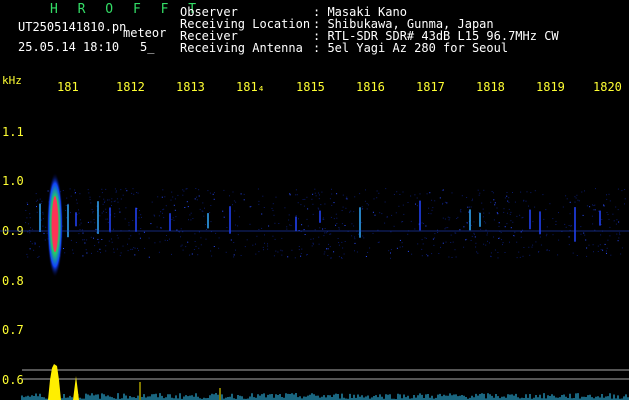 The image size is (629, 400). I want to click on amplitude-peak, so click(76, 388).